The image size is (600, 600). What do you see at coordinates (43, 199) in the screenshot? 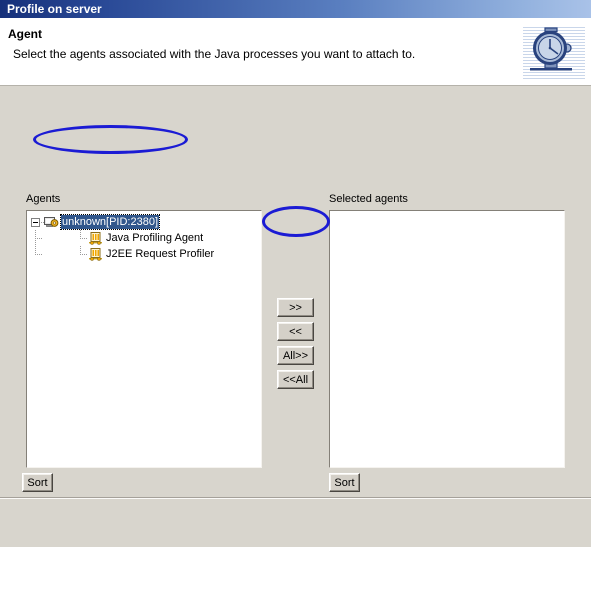
I see `agents-label: Agents` at bounding box center [43, 199].